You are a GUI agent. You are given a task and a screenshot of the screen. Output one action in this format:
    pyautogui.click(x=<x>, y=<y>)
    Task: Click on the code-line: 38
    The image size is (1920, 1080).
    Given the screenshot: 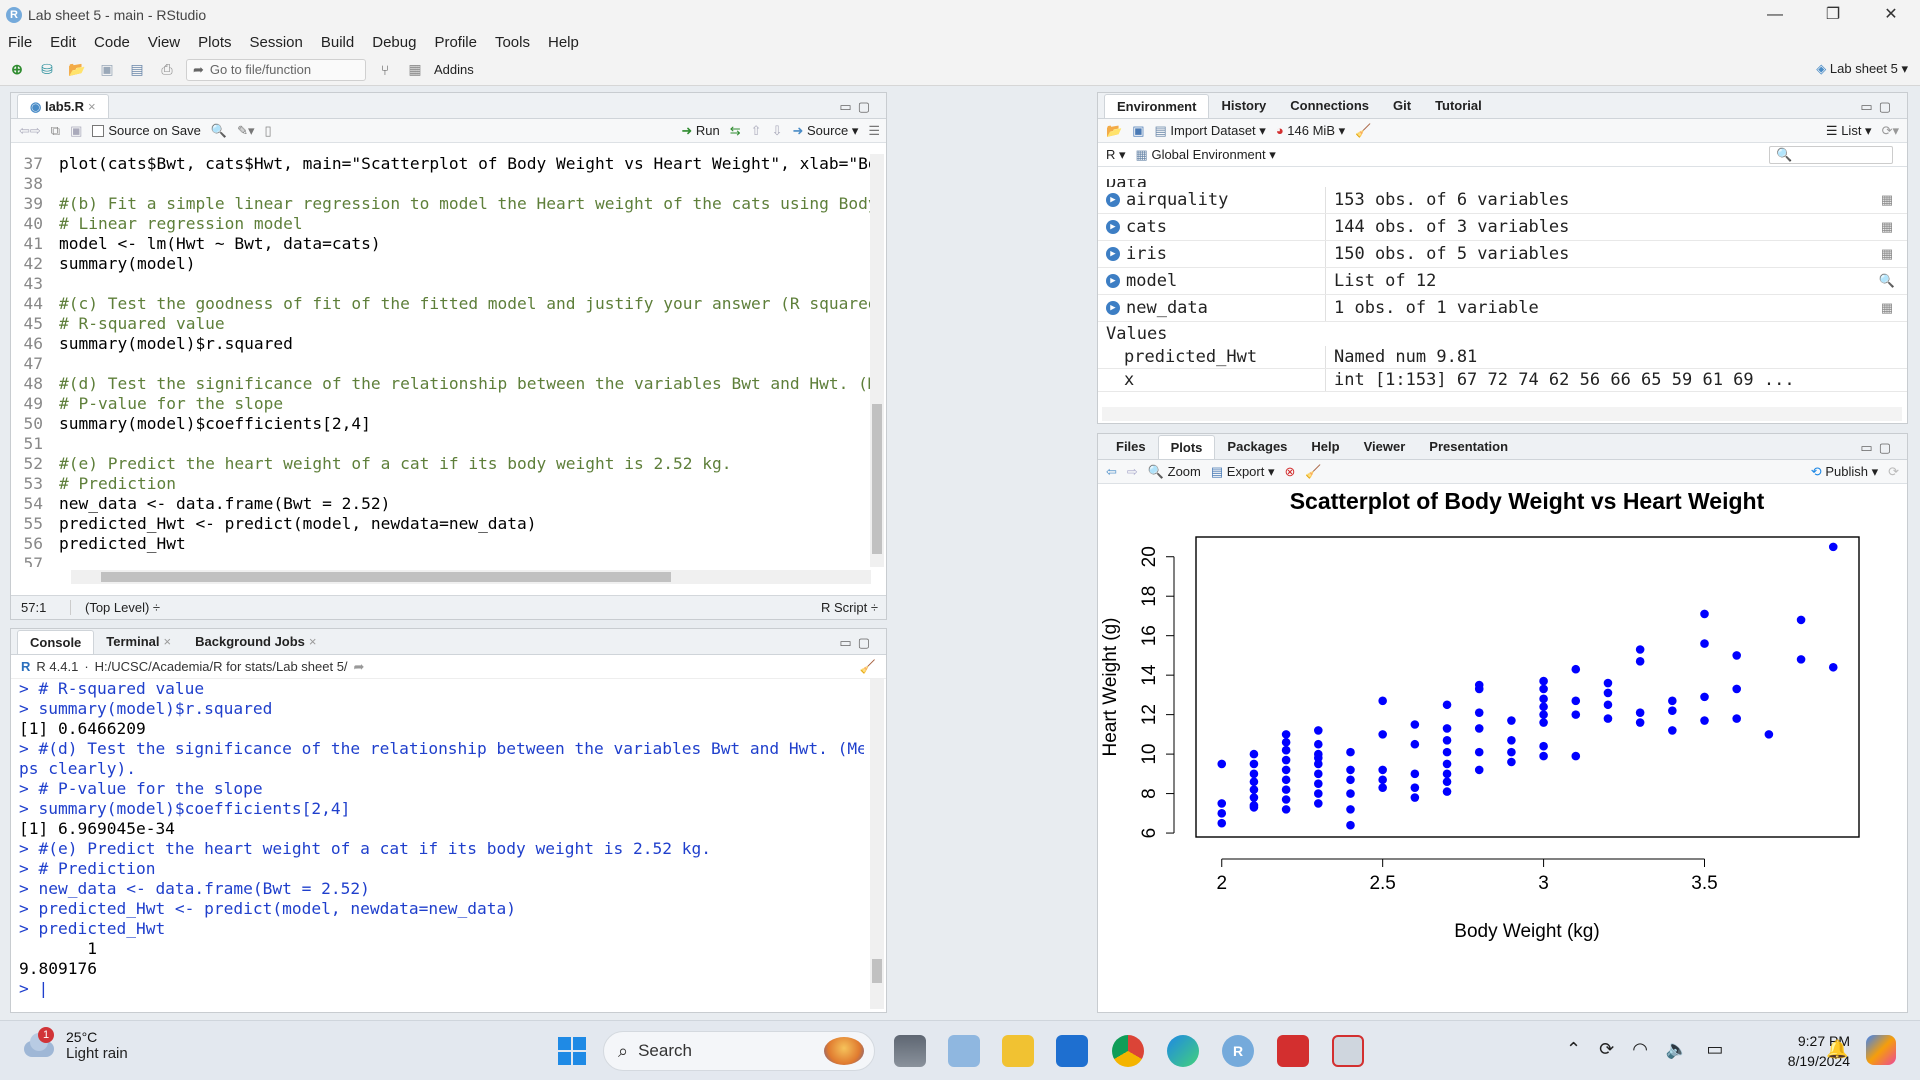 What is the action you would take?
    pyautogui.click(x=442, y=184)
    